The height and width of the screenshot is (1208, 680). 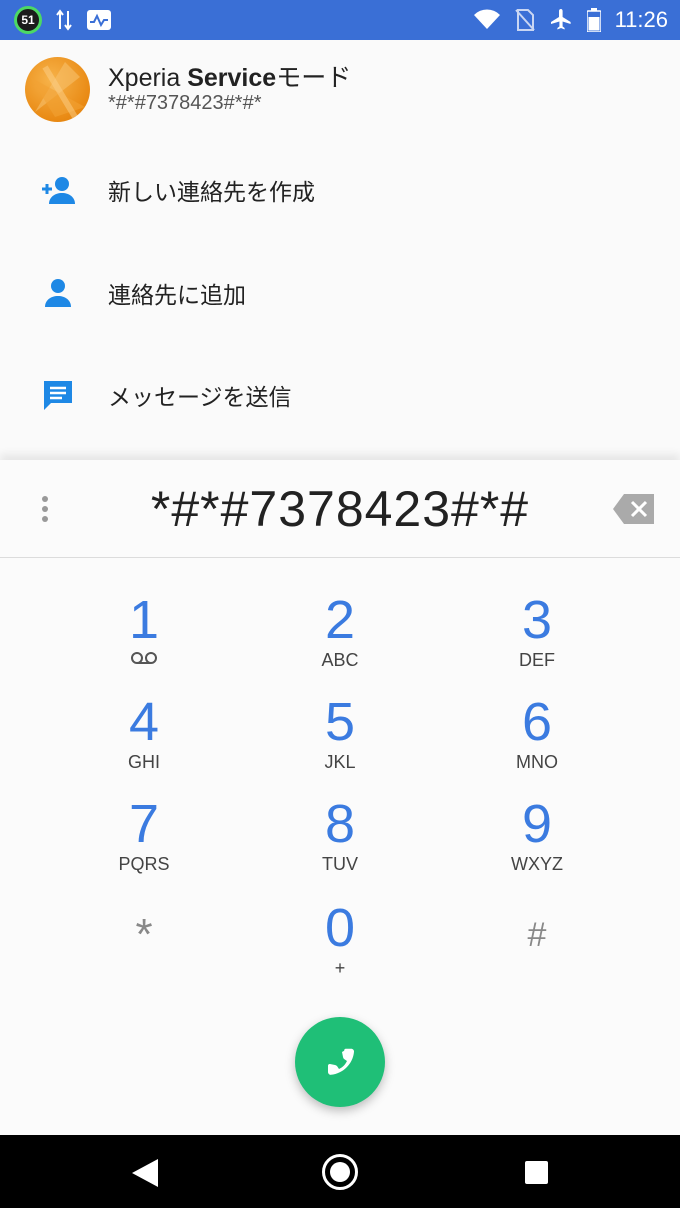 I want to click on key-1: 1, so click(x=144, y=638).